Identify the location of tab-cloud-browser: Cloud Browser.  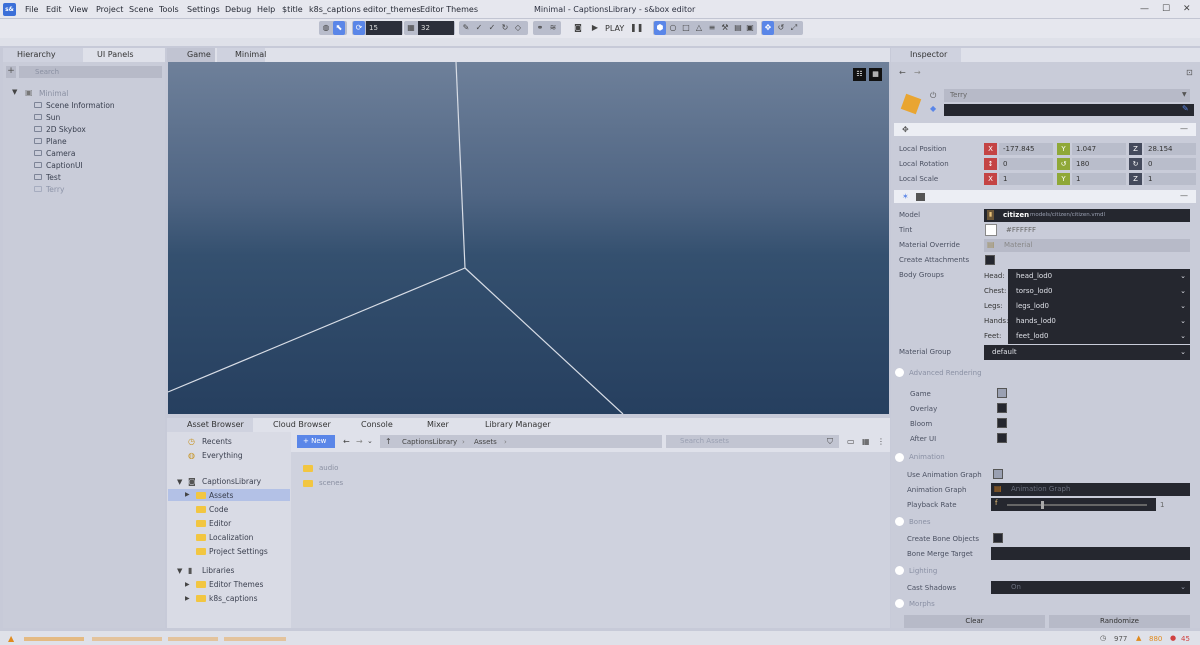
(297, 425).